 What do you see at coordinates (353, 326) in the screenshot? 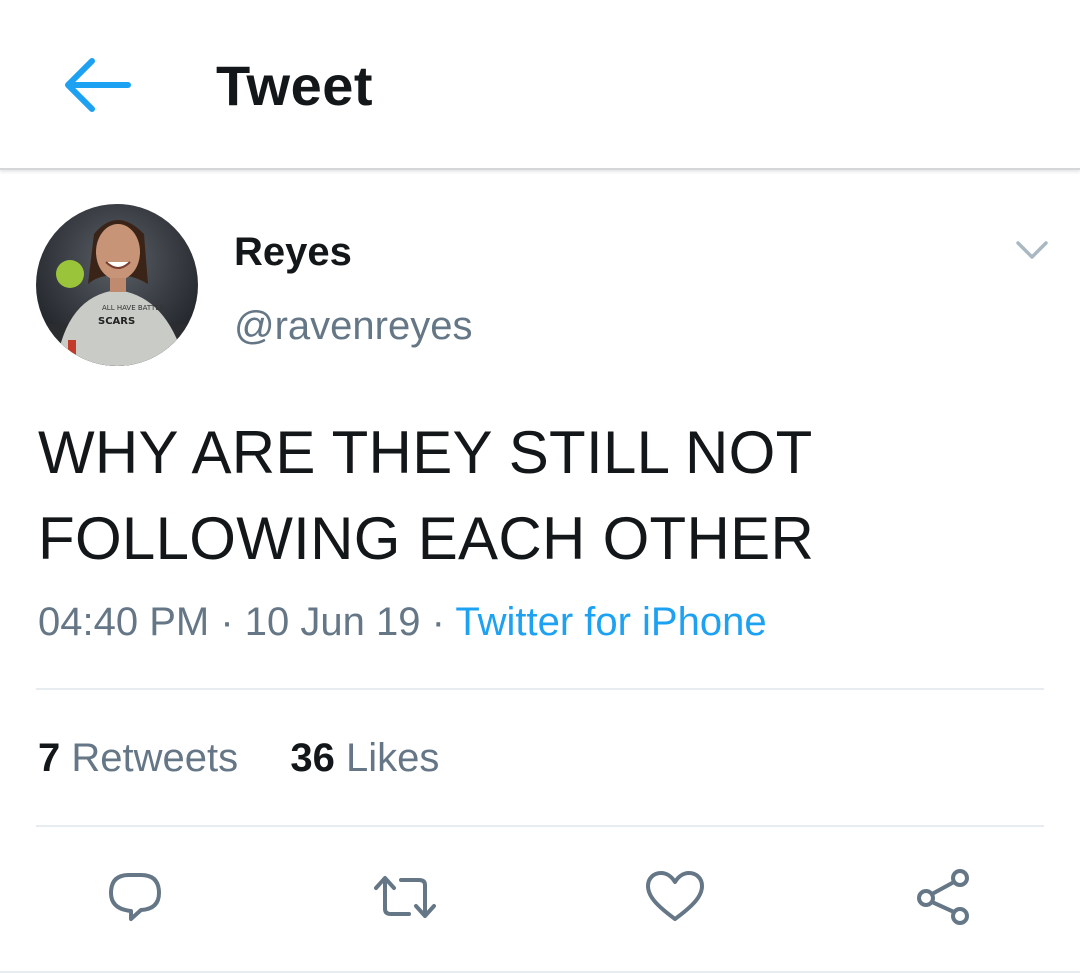
I see `author-handle: @ravenreyes` at bounding box center [353, 326].